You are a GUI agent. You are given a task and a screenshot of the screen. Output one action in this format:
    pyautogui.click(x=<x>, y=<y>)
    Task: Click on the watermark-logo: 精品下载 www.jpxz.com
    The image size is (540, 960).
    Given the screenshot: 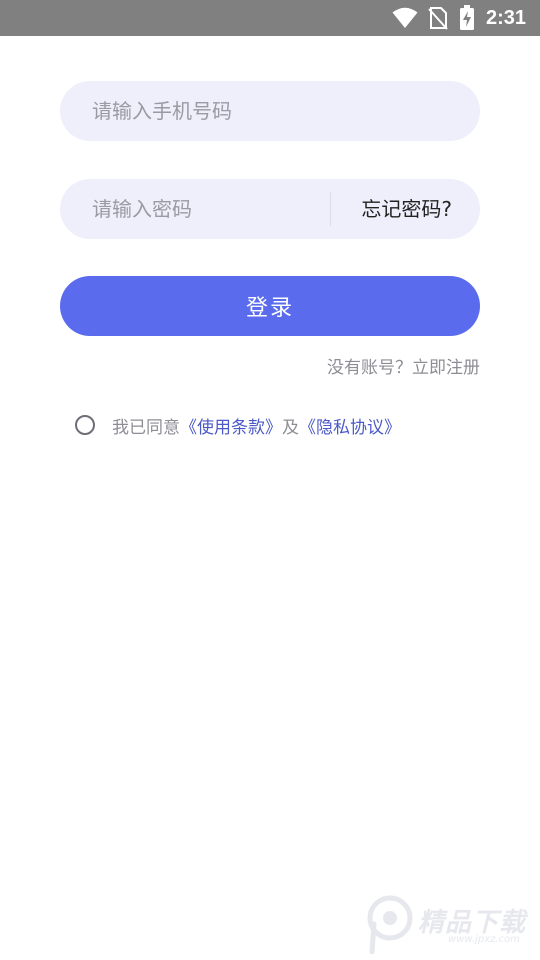 What is the action you would take?
    pyautogui.click(x=449, y=924)
    